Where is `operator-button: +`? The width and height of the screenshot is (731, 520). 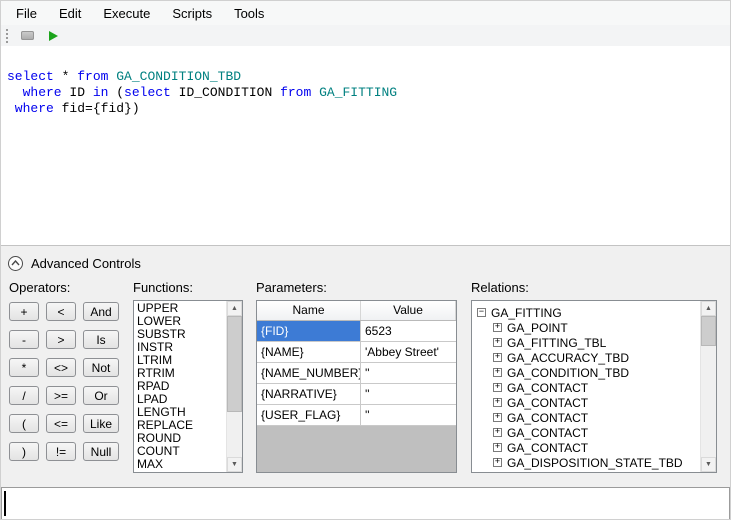 operator-button: + is located at coordinates (24, 311).